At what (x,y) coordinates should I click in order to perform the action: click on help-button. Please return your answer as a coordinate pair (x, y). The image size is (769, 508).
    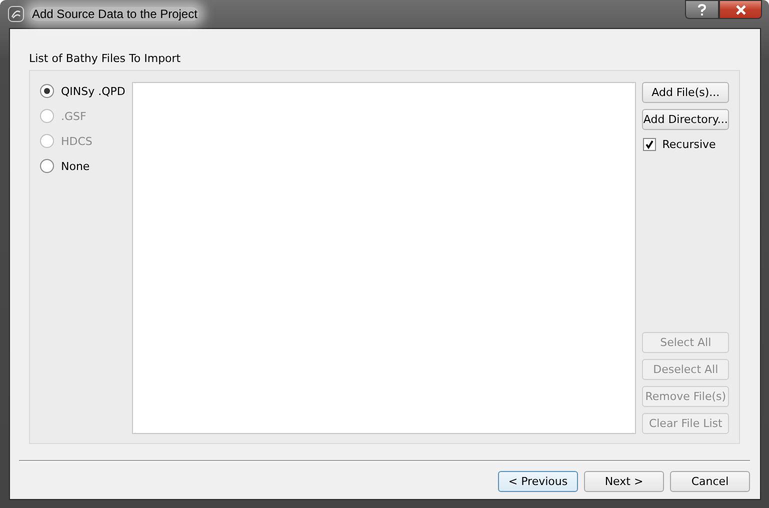
    Looking at the image, I should click on (702, 9).